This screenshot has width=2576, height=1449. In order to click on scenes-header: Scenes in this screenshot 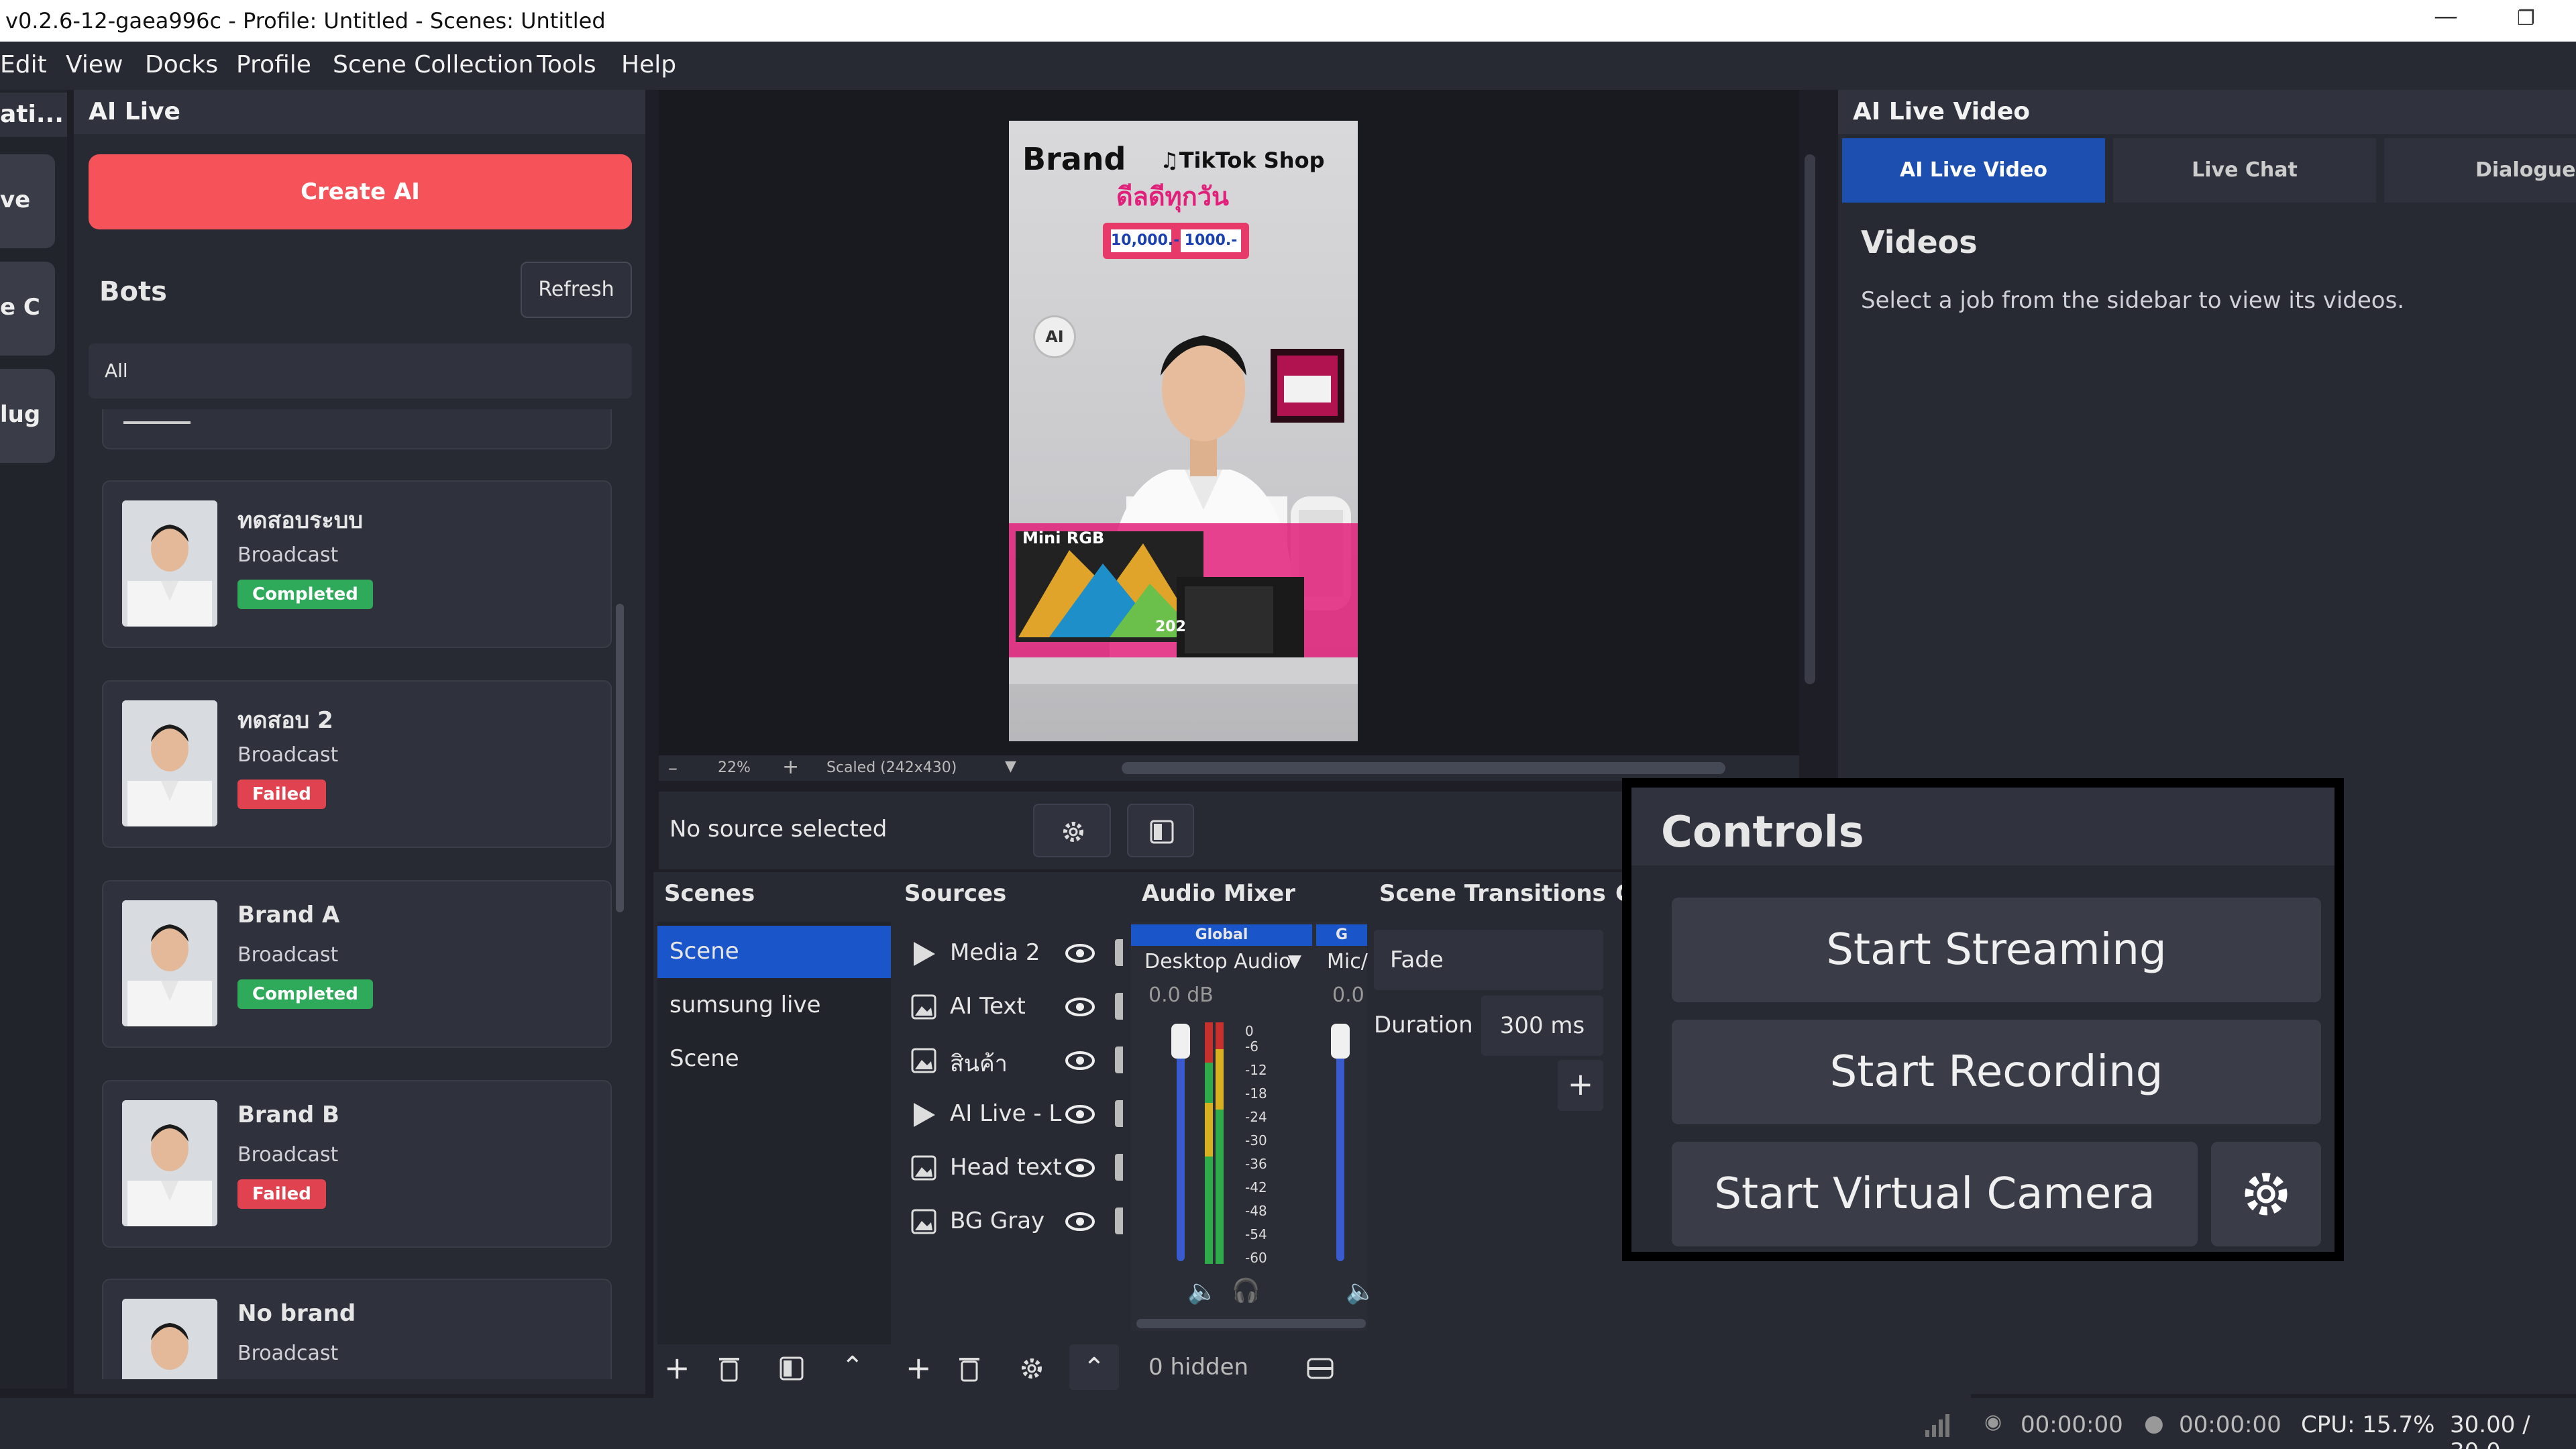, I will do `click(709, 893)`.